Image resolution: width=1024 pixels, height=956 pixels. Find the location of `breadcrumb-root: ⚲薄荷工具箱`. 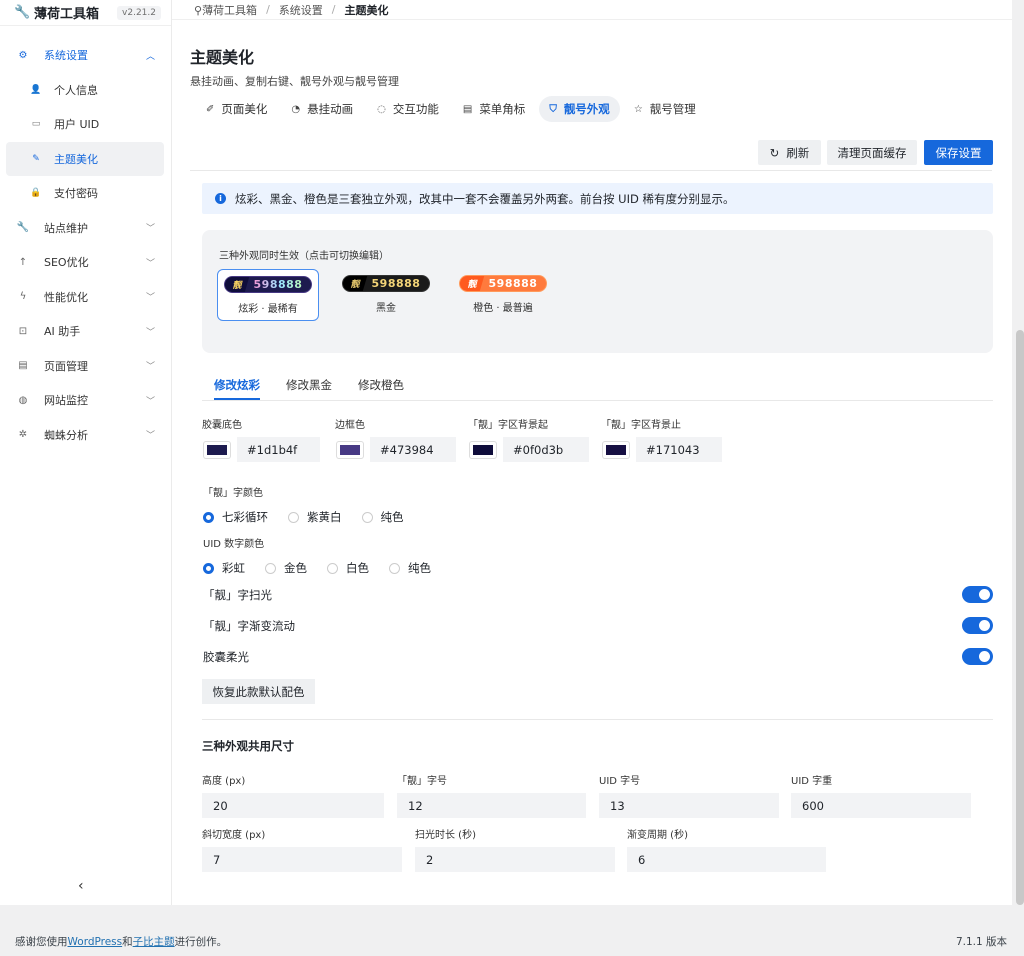

breadcrumb-root: ⚲薄荷工具箱 is located at coordinates (225, 10).